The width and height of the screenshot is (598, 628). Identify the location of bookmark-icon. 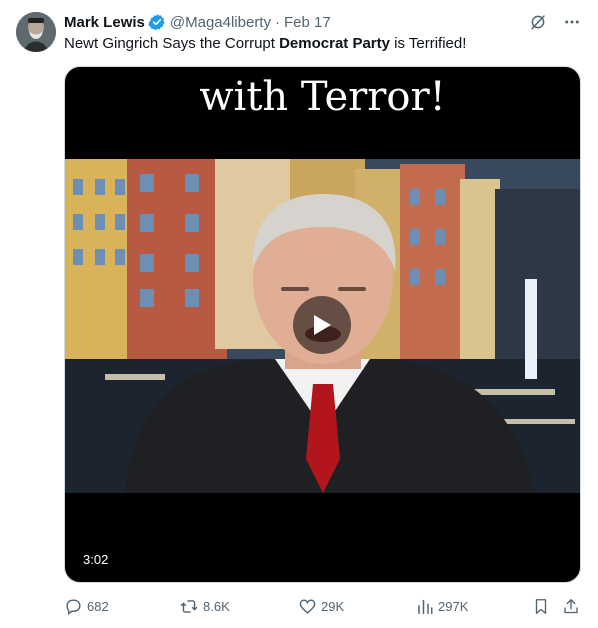
(541, 606).